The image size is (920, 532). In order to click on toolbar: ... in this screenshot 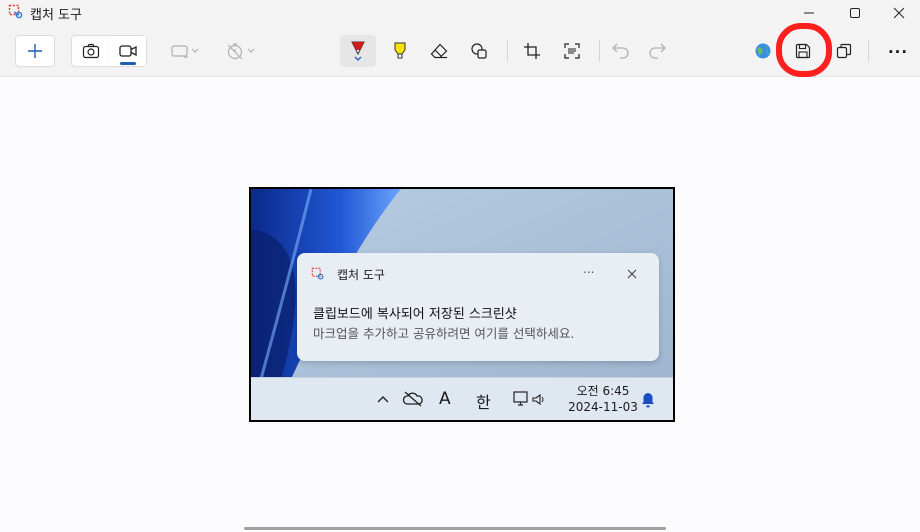, I will do `click(460, 50)`.